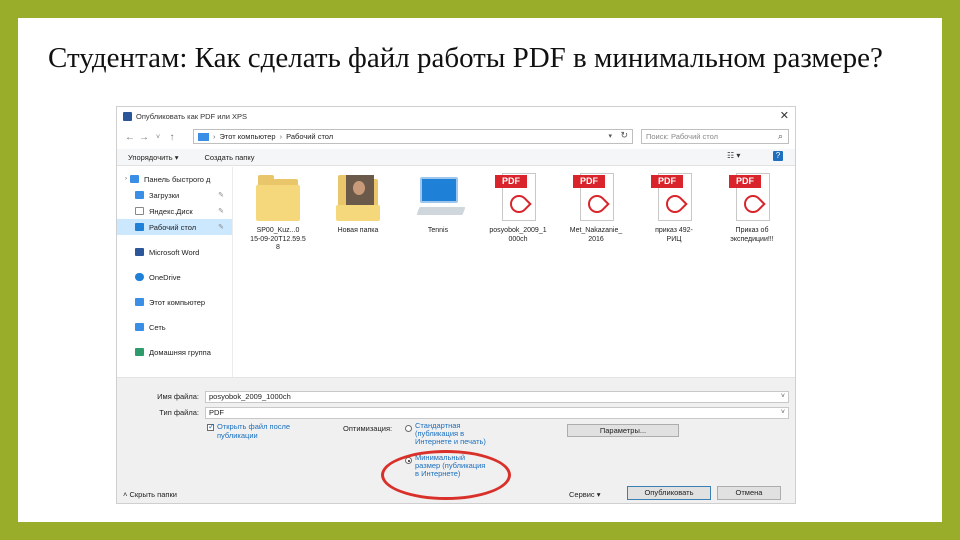 This screenshot has height=540, width=960. What do you see at coordinates (784, 115) in the screenshot?
I see `close-icon: ✕` at bounding box center [784, 115].